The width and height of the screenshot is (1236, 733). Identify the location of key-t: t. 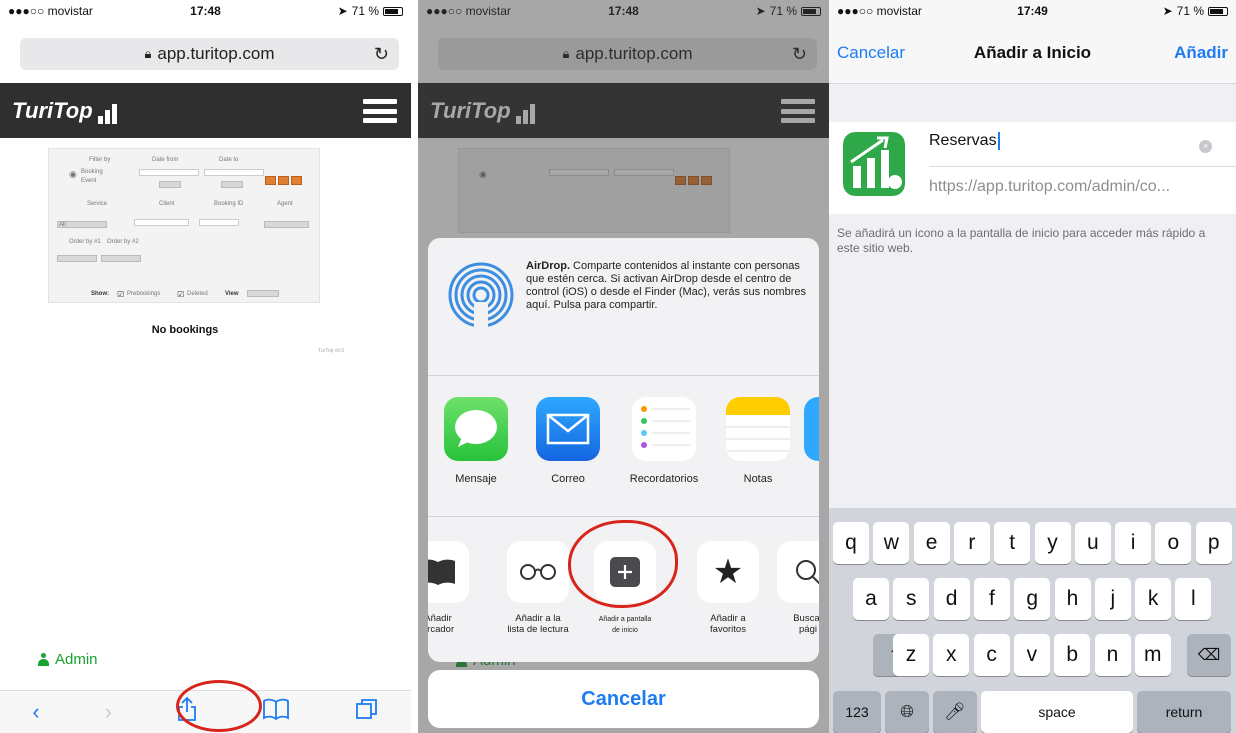
(1012, 543).